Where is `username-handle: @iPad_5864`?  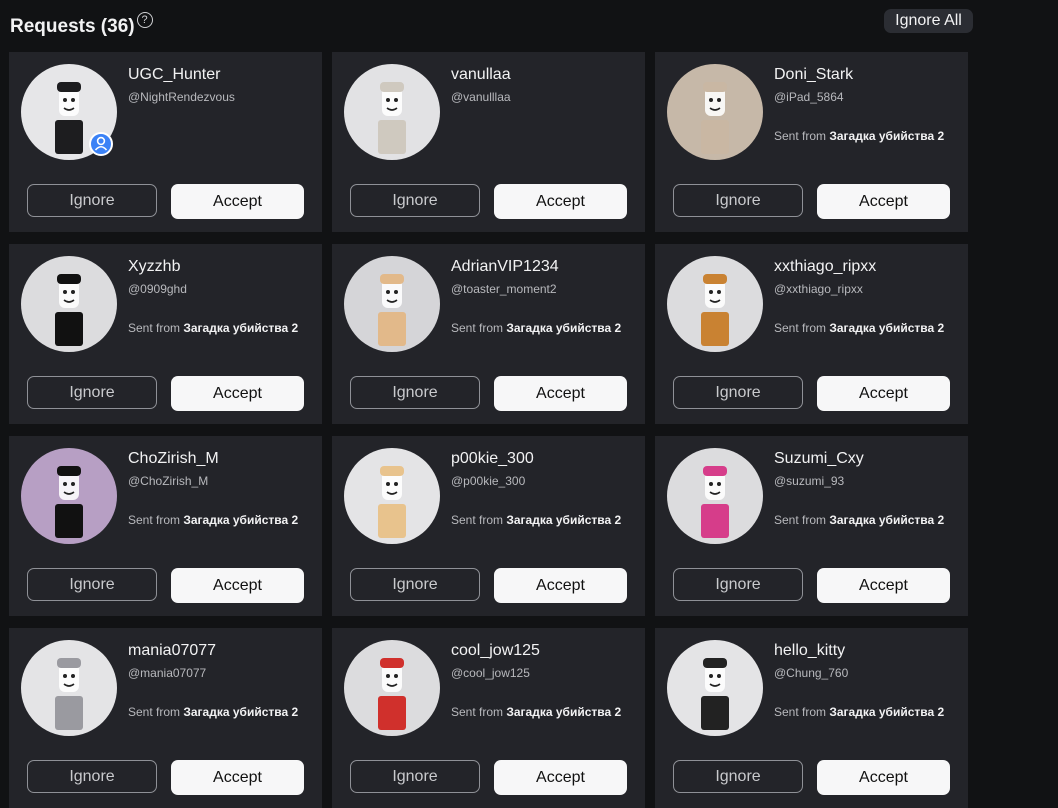 username-handle: @iPad_5864 is located at coordinates (809, 97).